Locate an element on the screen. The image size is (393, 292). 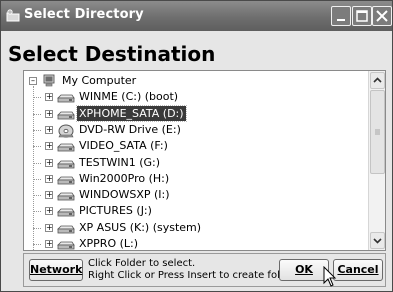
minimize-button is located at coordinates (341, 16).